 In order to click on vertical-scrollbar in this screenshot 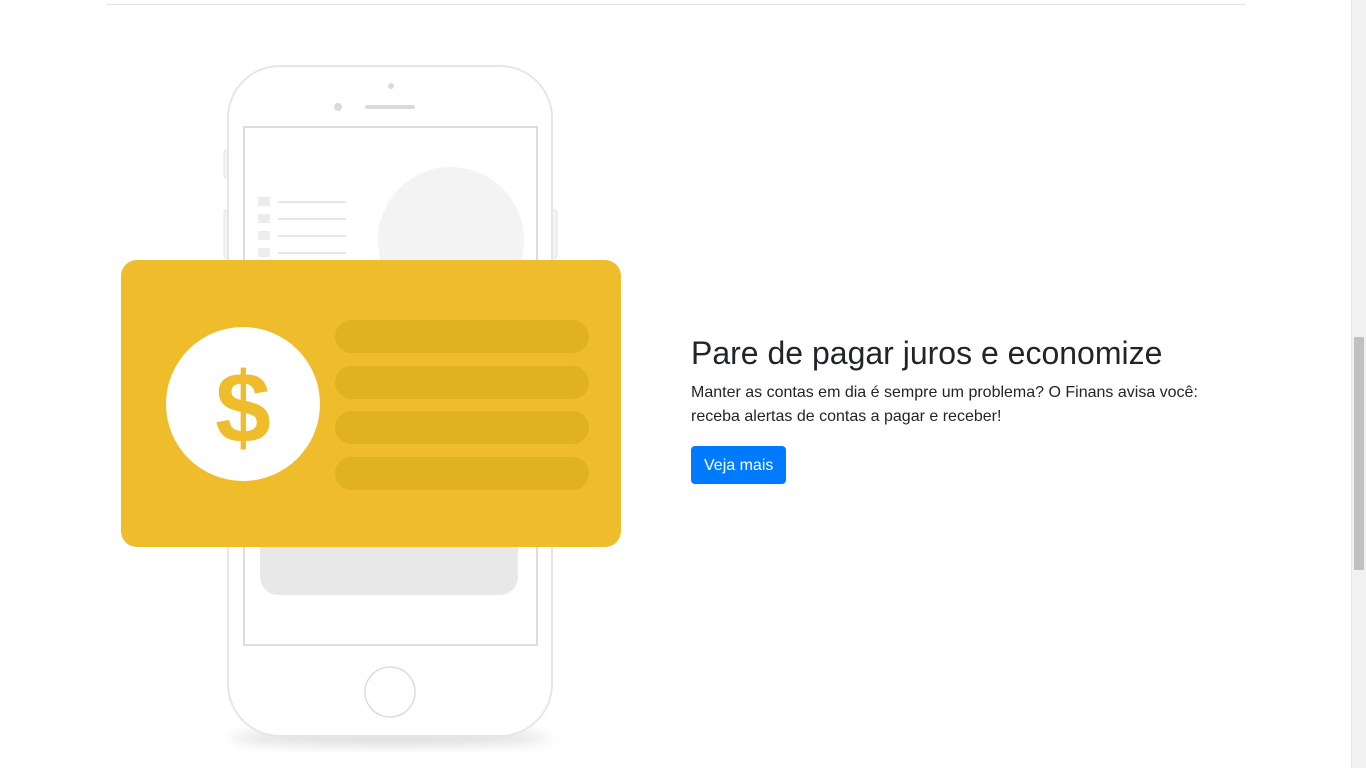, I will do `click(1358, 384)`.